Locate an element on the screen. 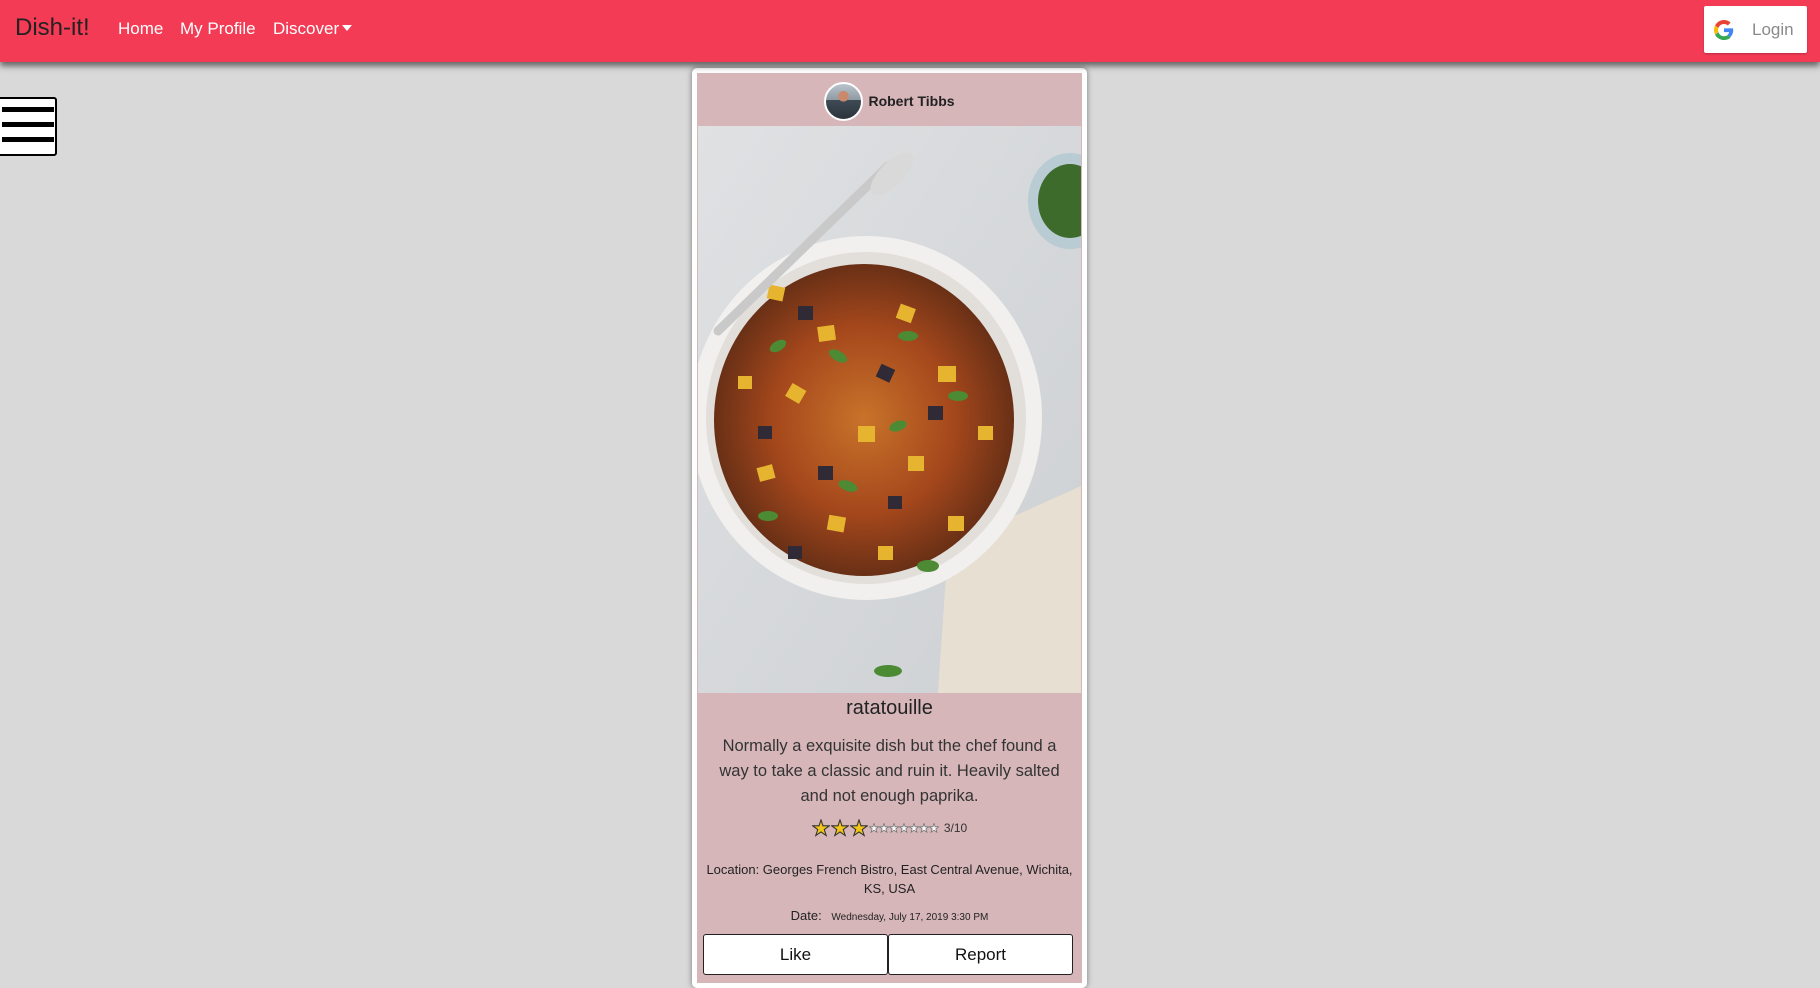  dish-photo is located at coordinates (889, 409).